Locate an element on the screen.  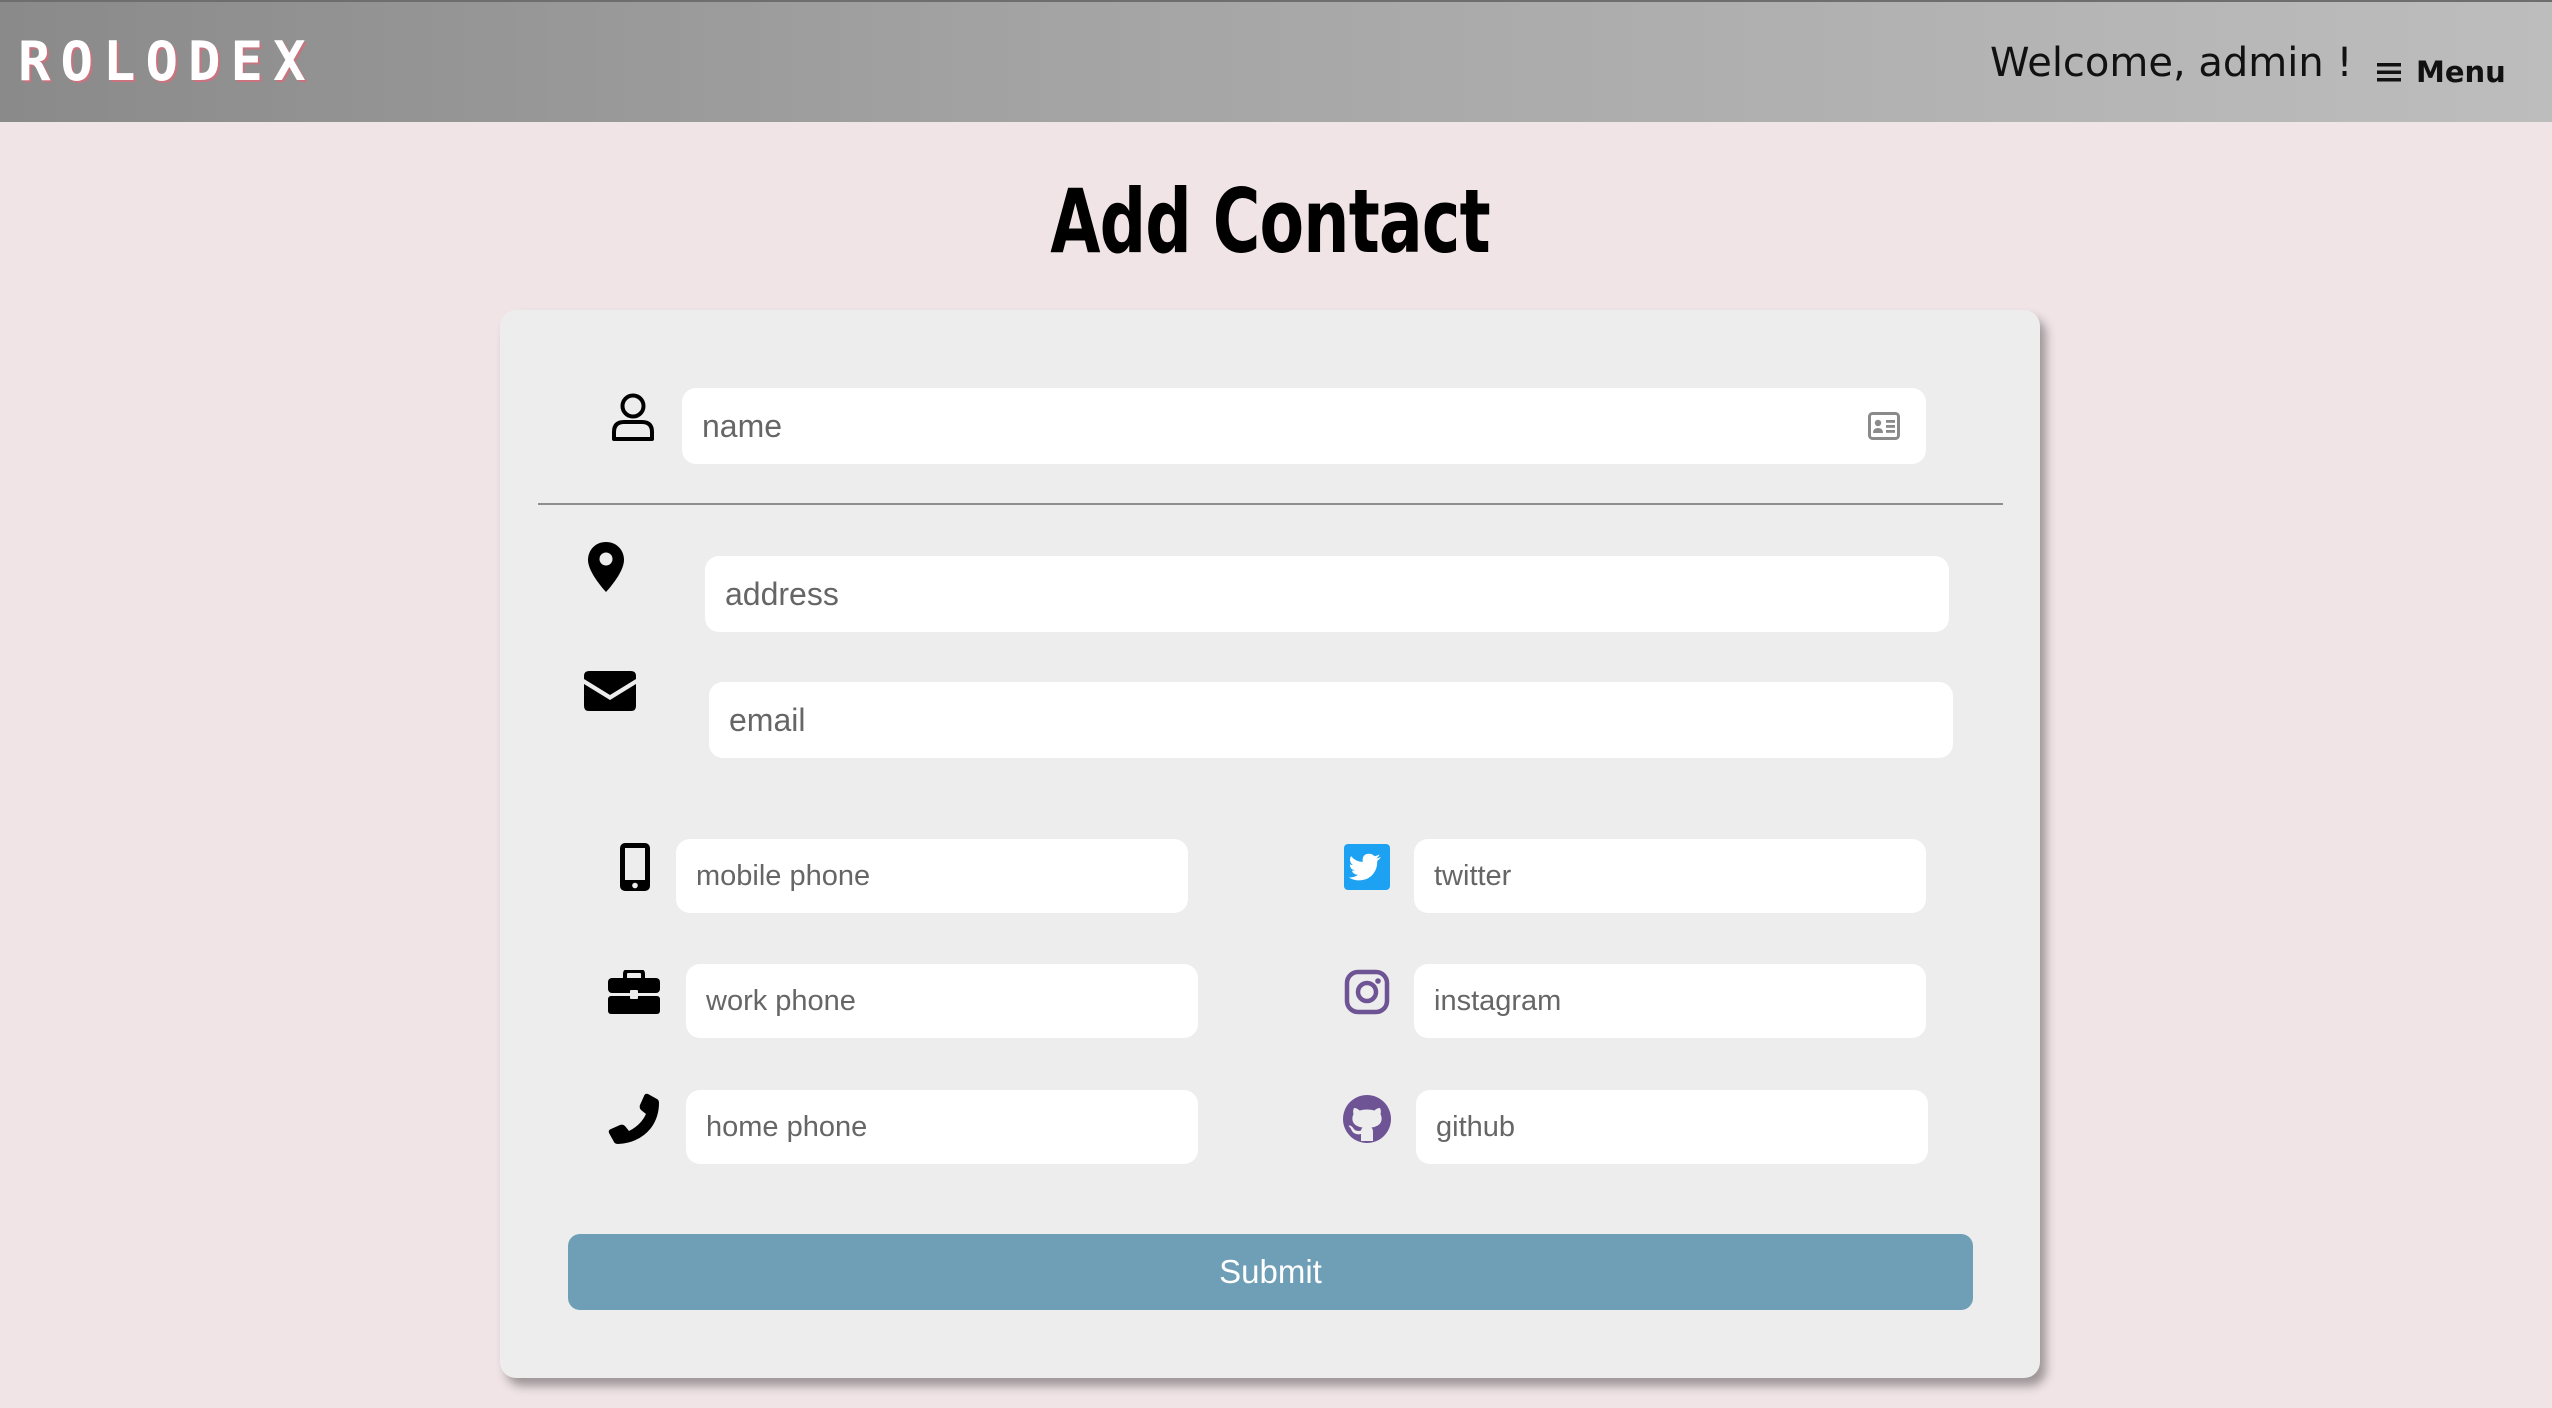
envelope-icon is located at coordinates (610, 691).